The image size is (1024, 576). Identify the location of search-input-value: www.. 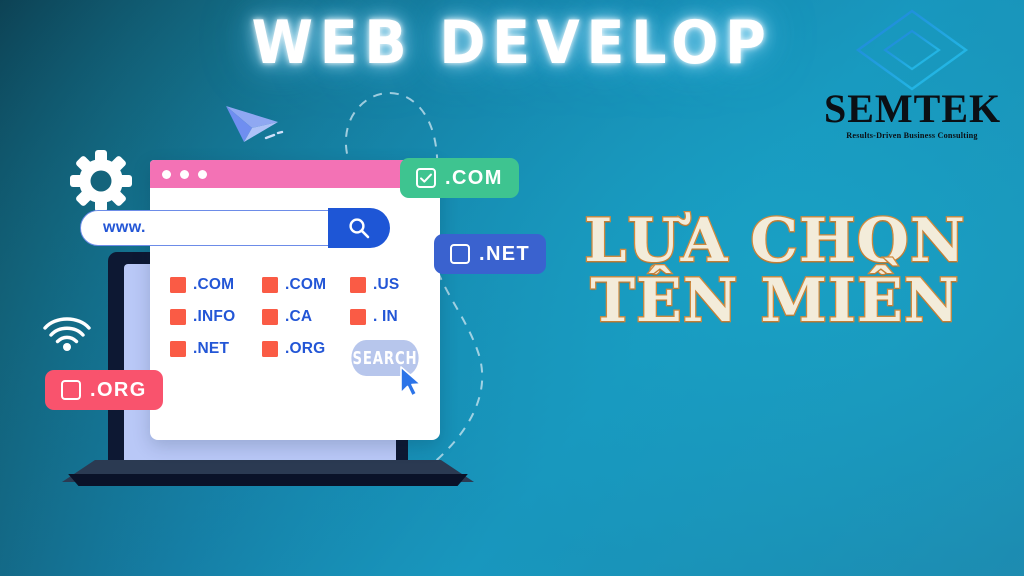
(124, 227).